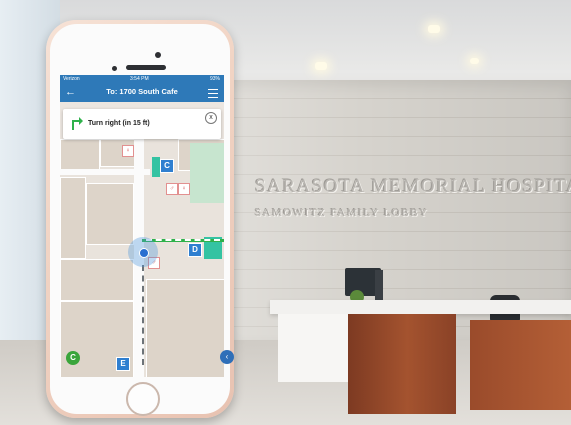 The height and width of the screenshot is (425, 571). What do you see at coordinates (195, 250) in the screenshot?
I see `map-marker-d: D` at bounding box center [195, 250].